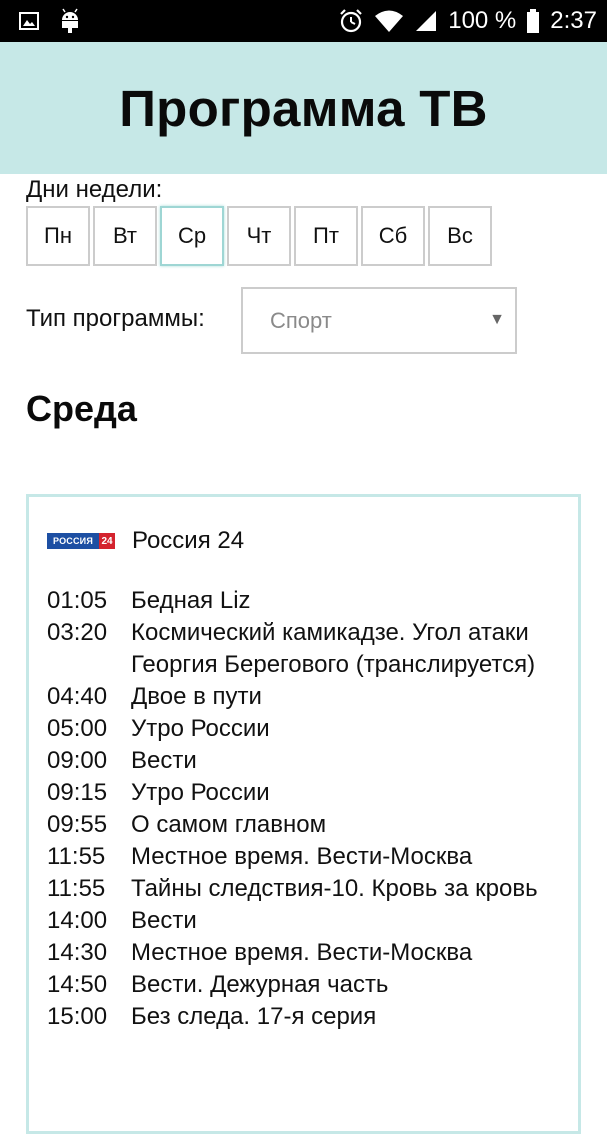 This screenshot has height=1134, width=607. What do you see at coordinates (29, 23) in the screenshot?
I see `image-icon` at bounding box center [29, 23].